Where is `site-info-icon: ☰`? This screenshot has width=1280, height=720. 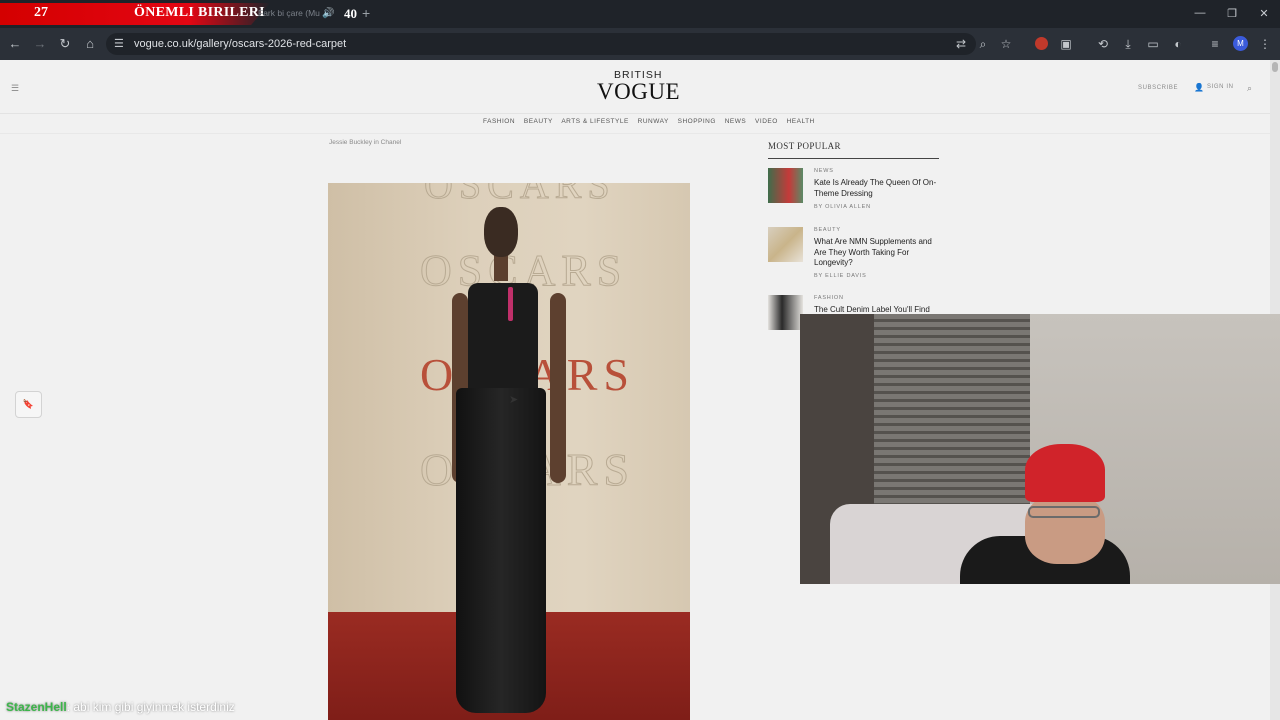
site-info-icon: ☰ is located at coordinates (119, 43).